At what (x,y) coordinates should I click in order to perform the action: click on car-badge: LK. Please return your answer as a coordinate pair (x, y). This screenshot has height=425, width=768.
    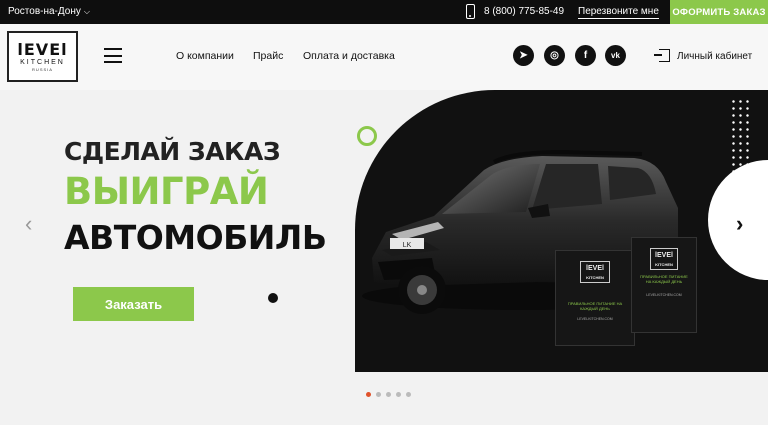
    Looking at the image, I should click on (407, 245).